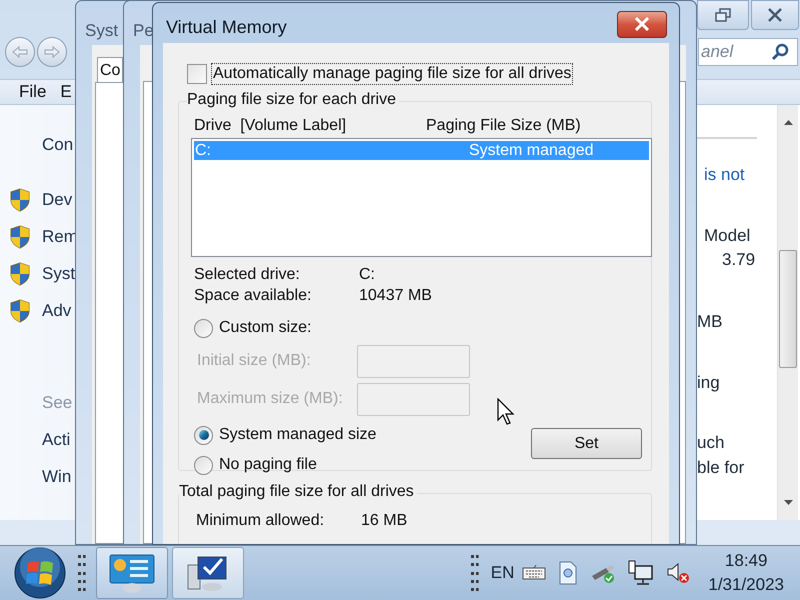 The image size is (800, 600). Describe the element at coordinates (392, 74) in the screenshot. I see `checkbox-label: Automatically manage paging file size for all drives` at that location.